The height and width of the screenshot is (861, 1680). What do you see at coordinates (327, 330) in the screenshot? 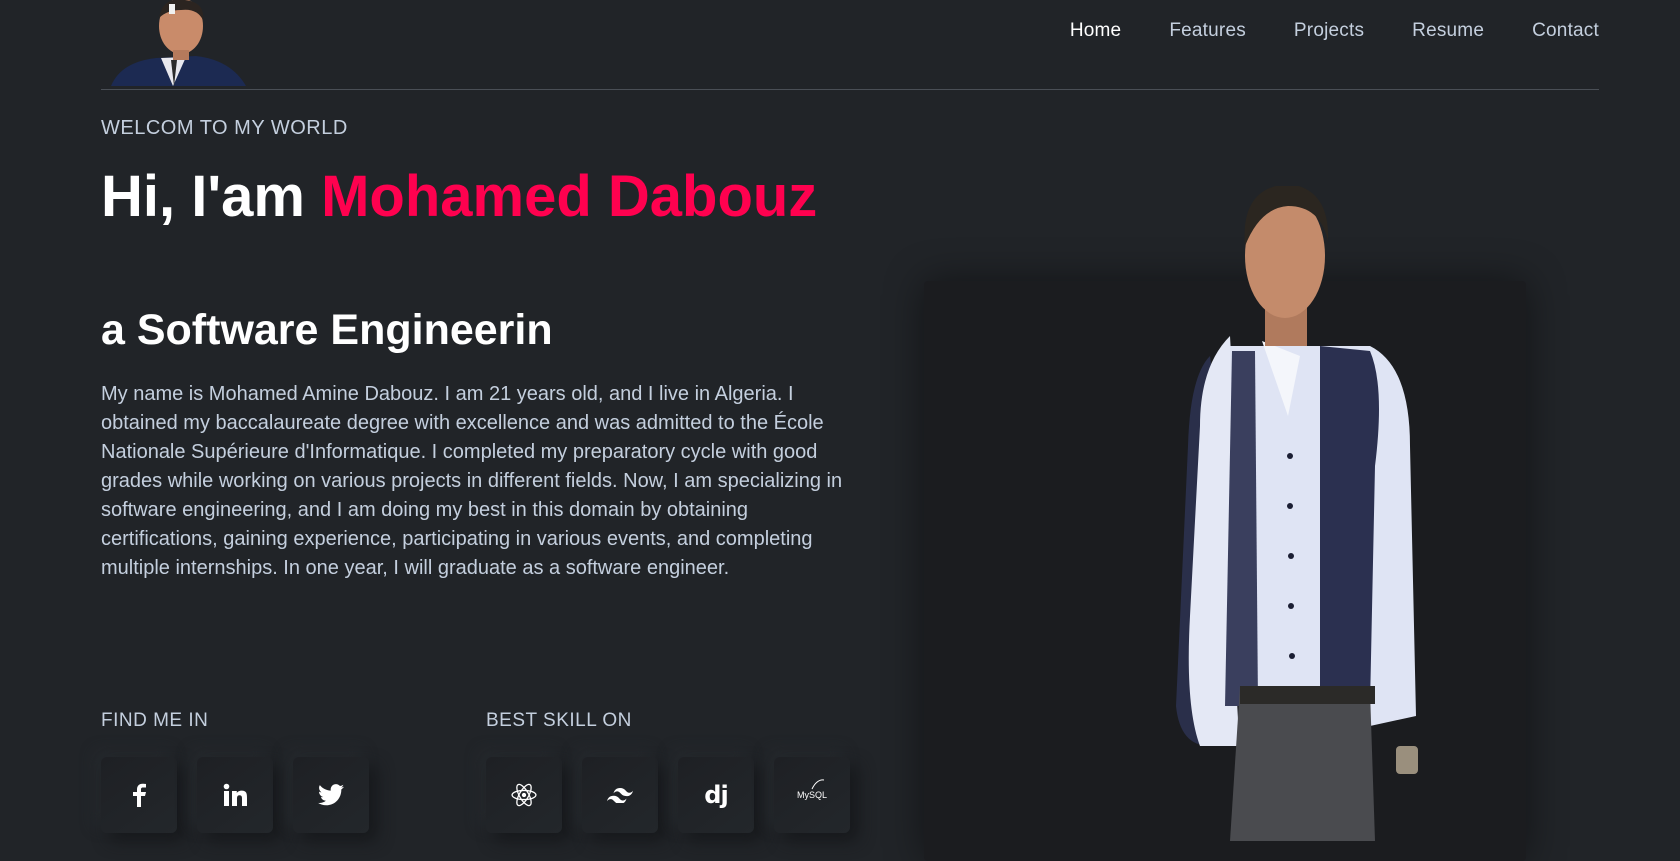
I see `hero-subtitle: a Software Engineerin` at bounding box center [327, 330].